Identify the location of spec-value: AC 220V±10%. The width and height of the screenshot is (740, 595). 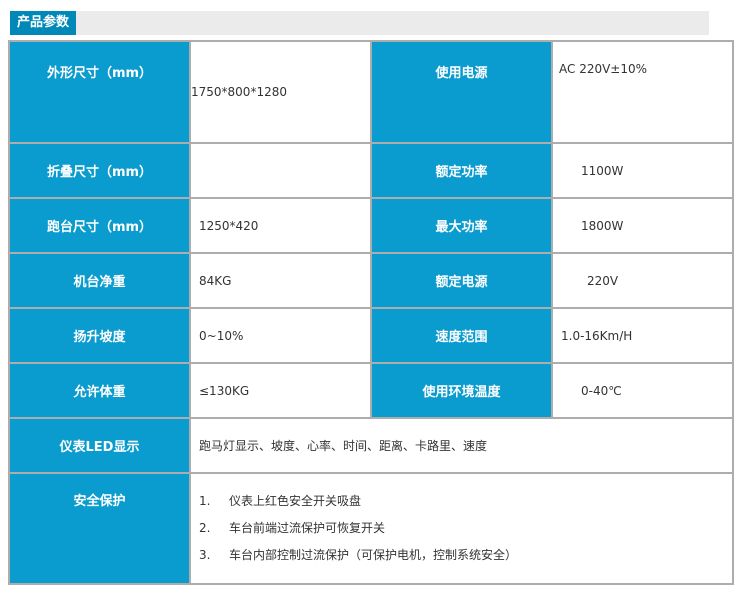
(642, 92).